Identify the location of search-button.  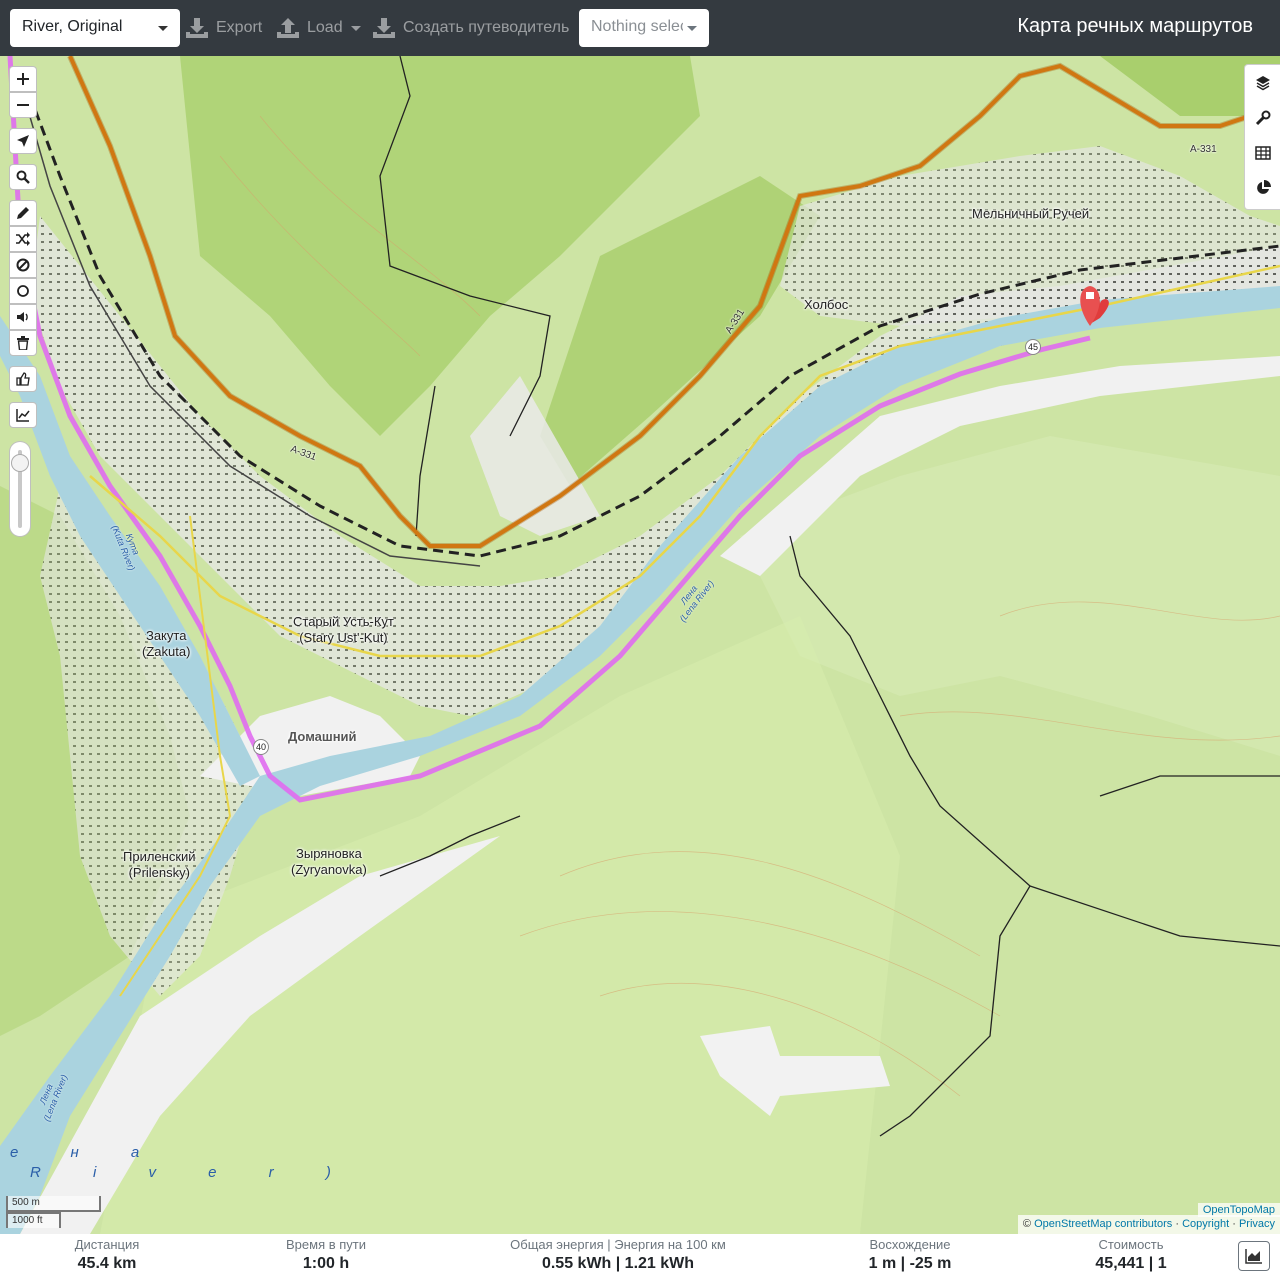
(23, 177).